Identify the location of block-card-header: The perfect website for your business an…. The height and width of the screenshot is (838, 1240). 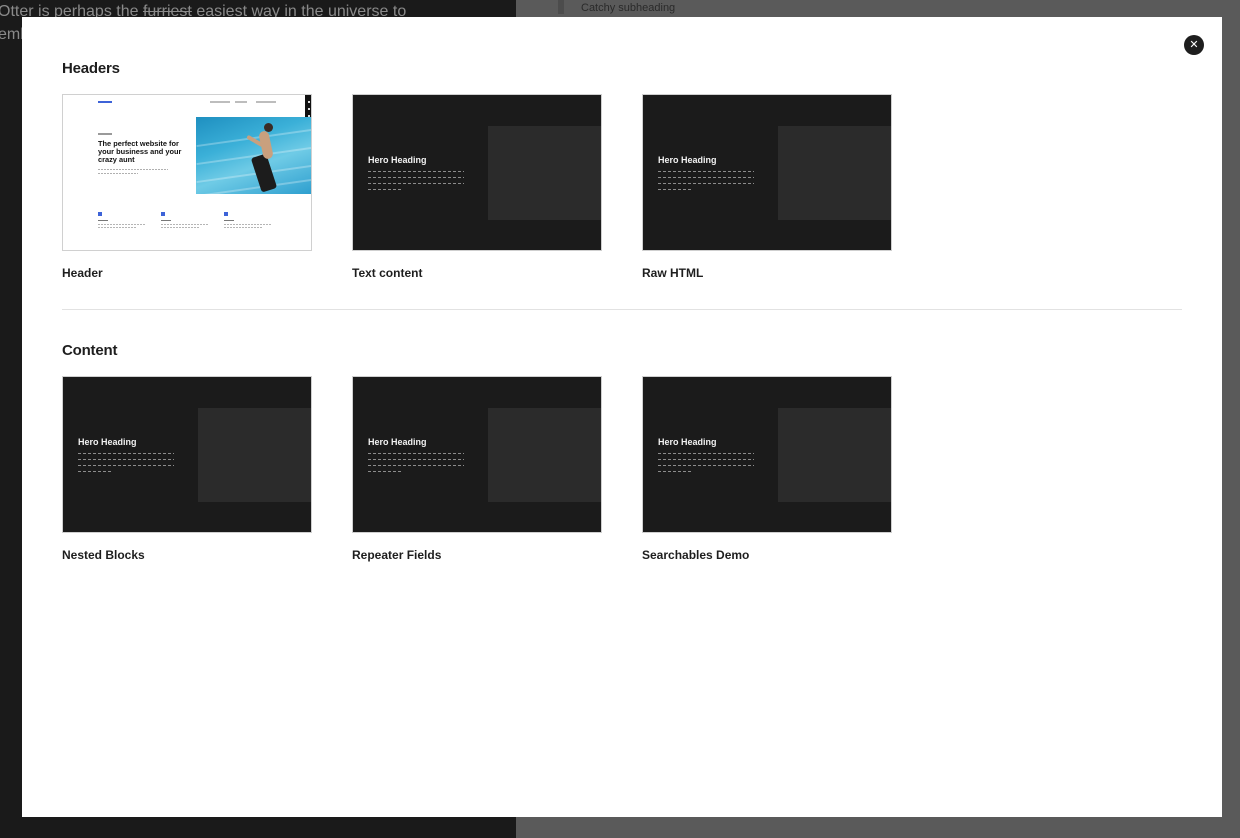
(187, 187).